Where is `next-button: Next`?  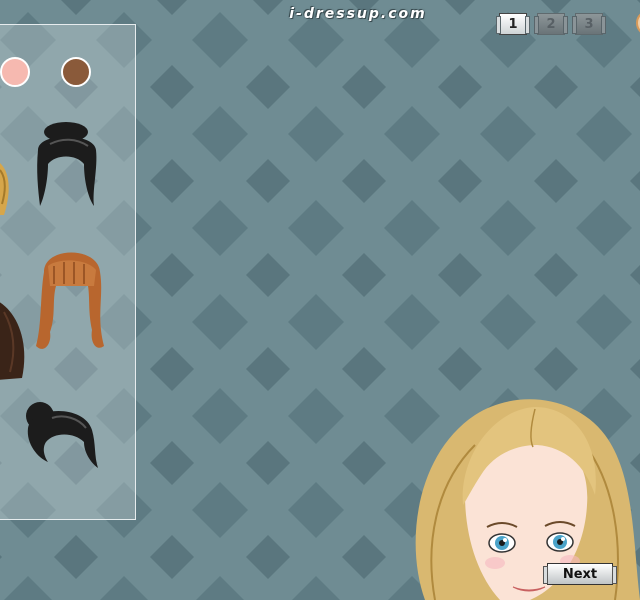
next-button: Next is located at coordinates (580, 574).